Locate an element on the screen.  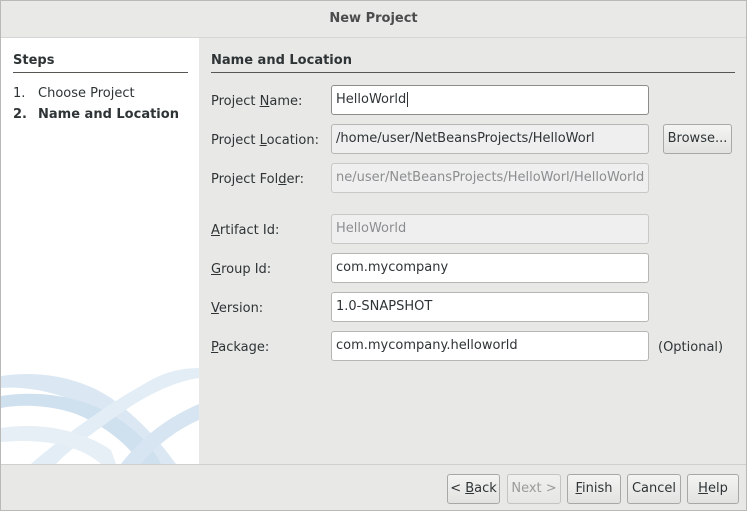
cancel-button: Cancel is located at coordinates (654, 489).